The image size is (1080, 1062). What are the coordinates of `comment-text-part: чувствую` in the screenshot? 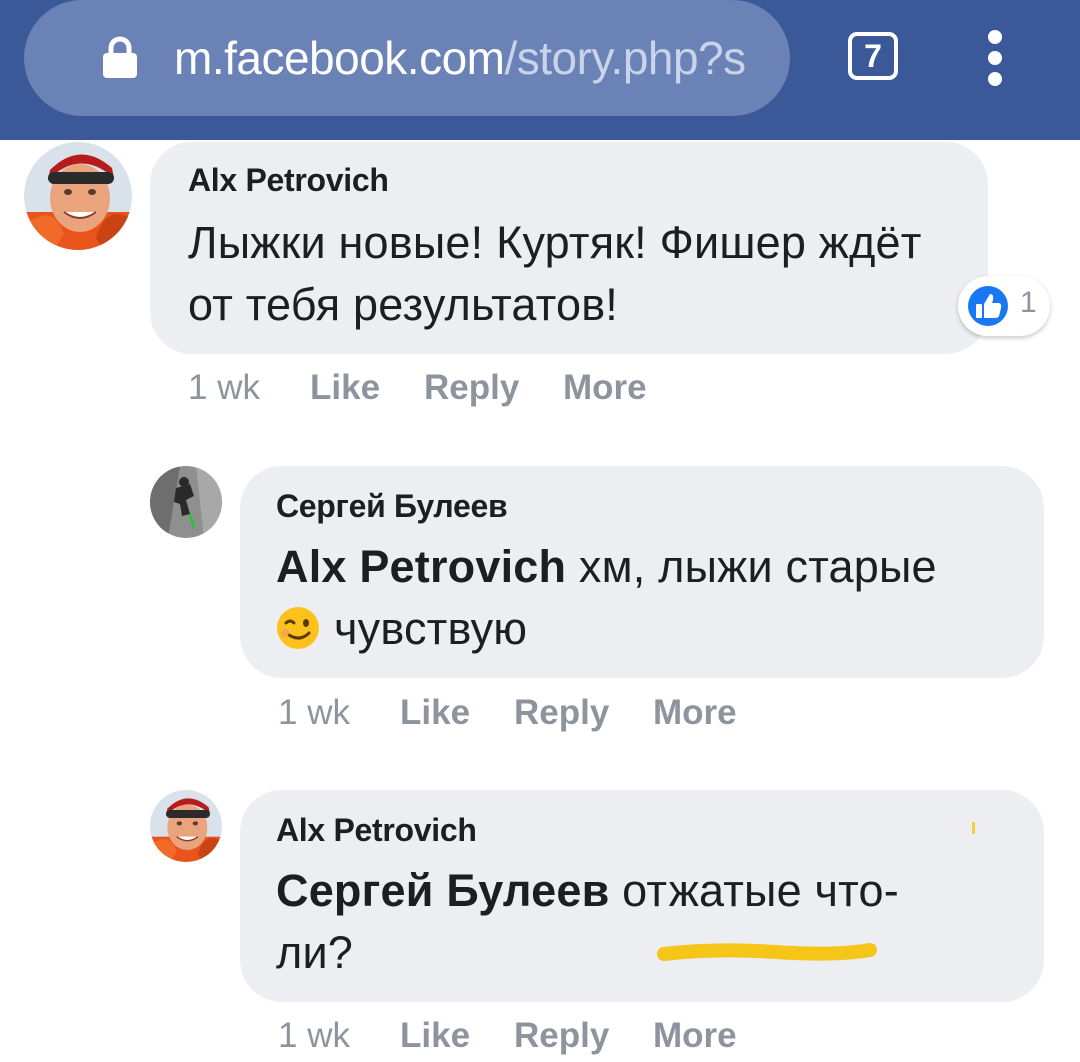 It's located at (431, 628).